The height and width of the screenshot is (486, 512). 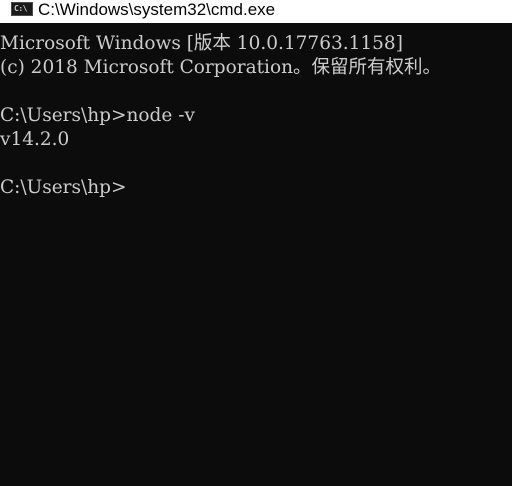 I want to click on console-line-output: v14.2.0, so click(x=35, y=139).